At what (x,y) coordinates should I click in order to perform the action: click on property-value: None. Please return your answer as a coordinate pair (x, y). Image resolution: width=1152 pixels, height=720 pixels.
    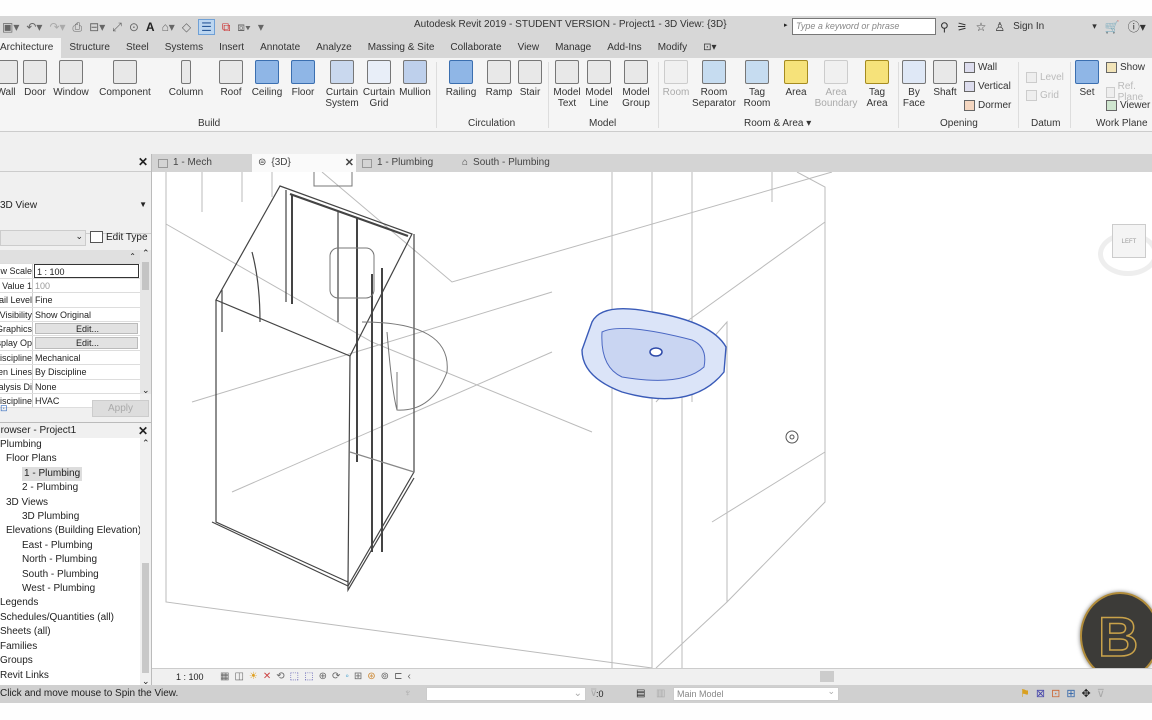
    Looking at the image, I should click on (86, 386).